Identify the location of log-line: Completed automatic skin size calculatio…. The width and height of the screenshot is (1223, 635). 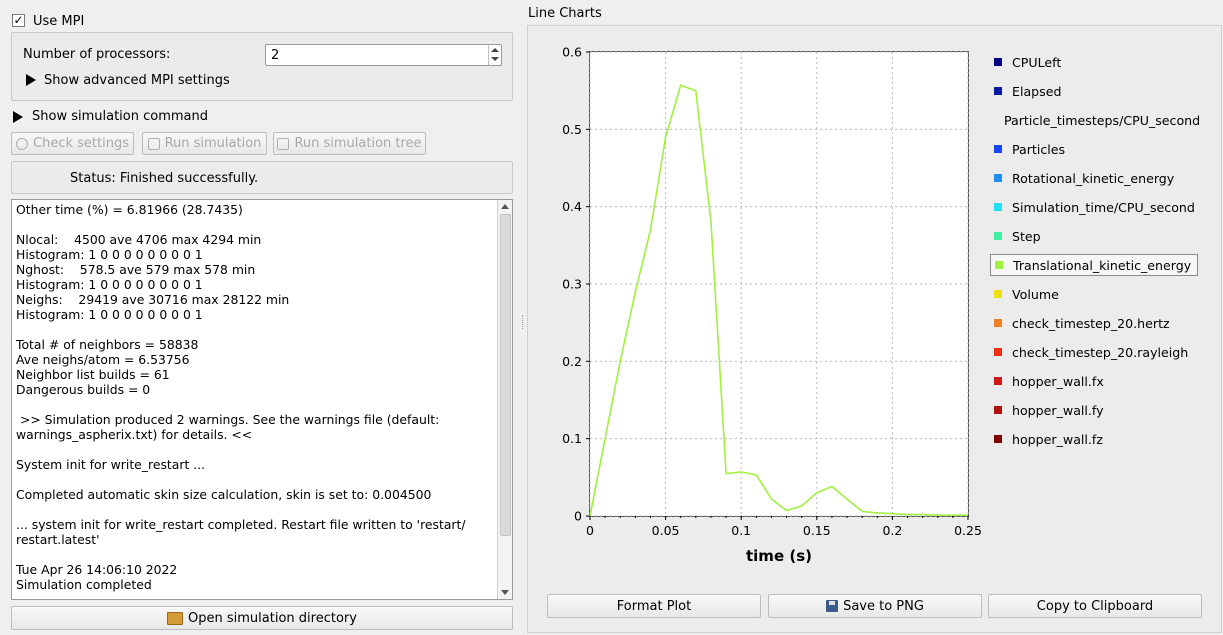
(224, 494).